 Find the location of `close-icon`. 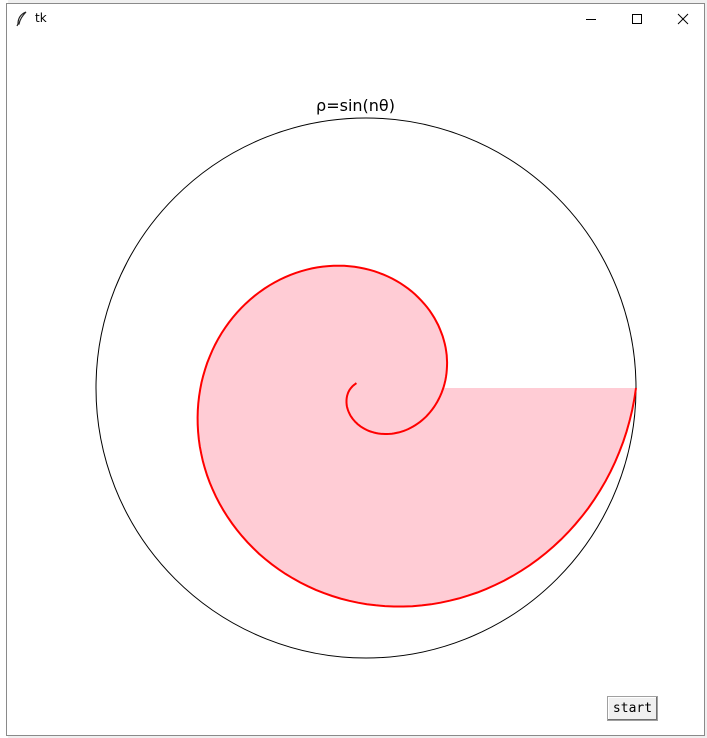

close-icon is located at coordinates (683, 19).